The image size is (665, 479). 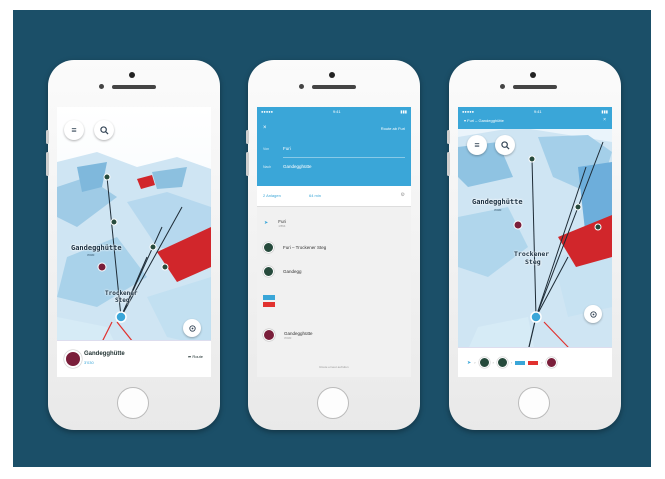 I want to click on route-steps-bar: ➤ › › › ›, so click(x=535, y=362).